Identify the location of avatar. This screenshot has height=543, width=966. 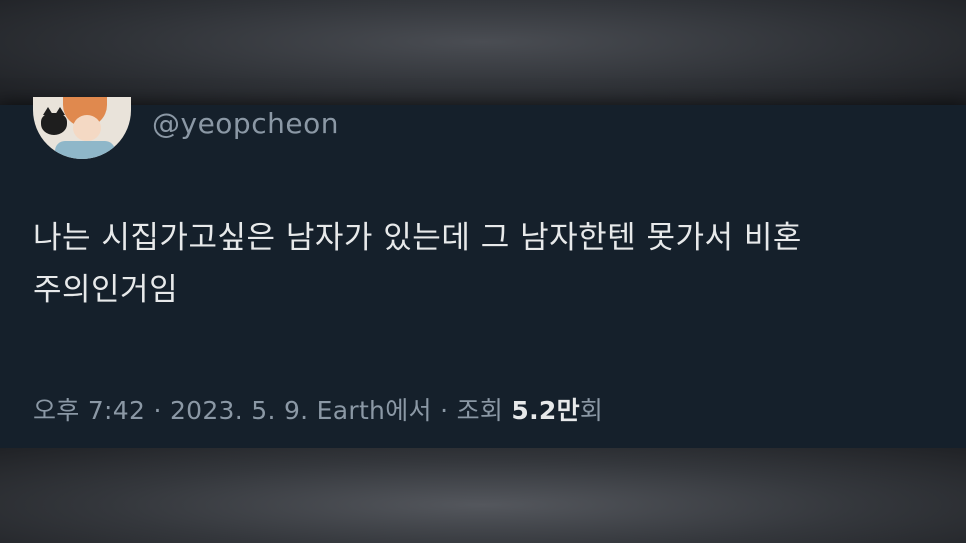
(82, 128).